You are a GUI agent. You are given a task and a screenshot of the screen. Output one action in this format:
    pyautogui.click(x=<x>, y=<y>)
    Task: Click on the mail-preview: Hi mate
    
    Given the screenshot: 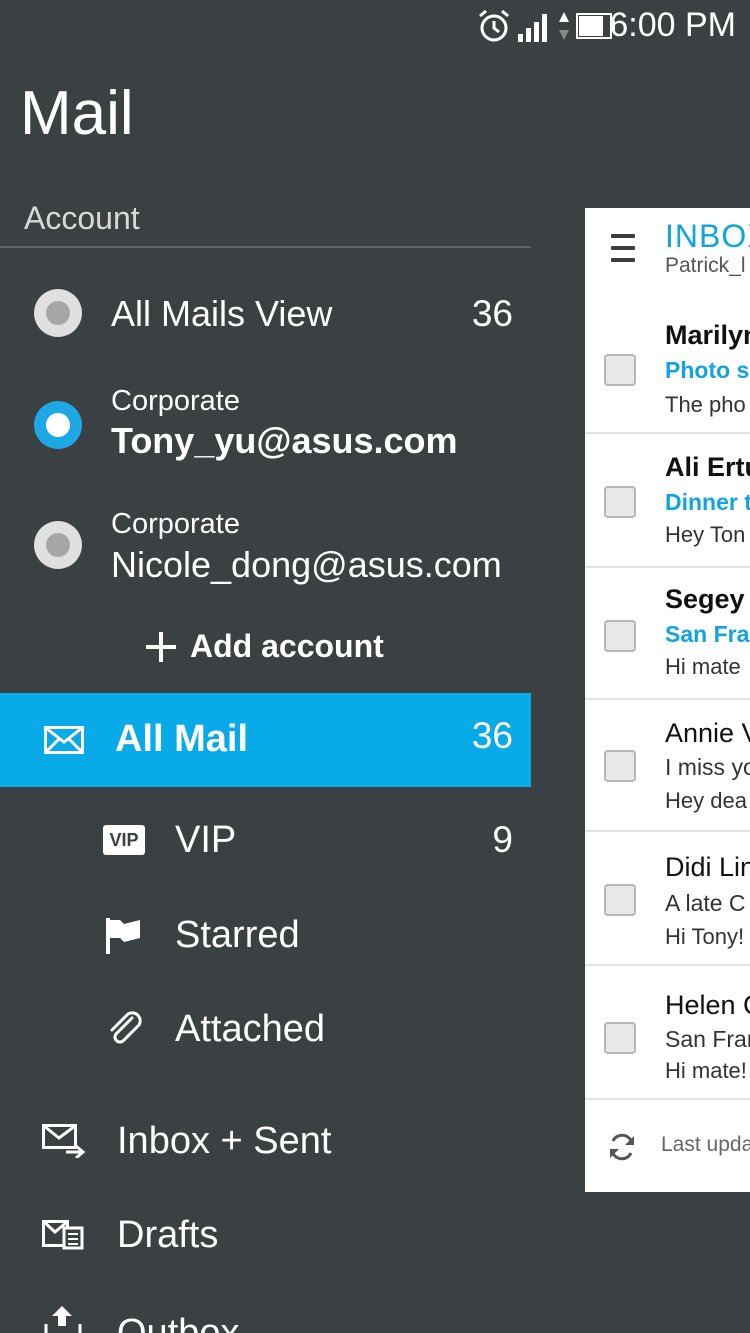 What is the action you would take?
    pyautogui.click(x=703, y=666)
    